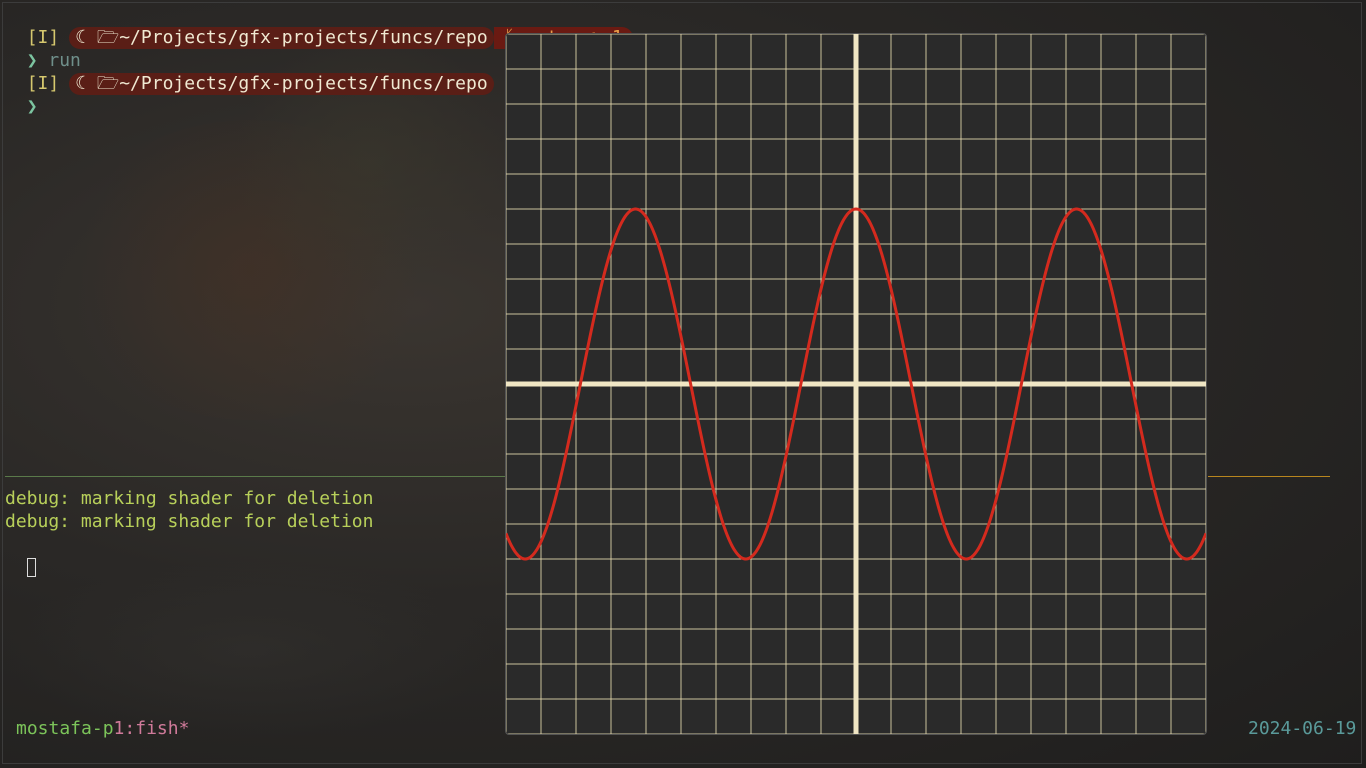 The image size is (1366, 768). I want to click on crescent-moon-icon: ☾, so click(81, 83).